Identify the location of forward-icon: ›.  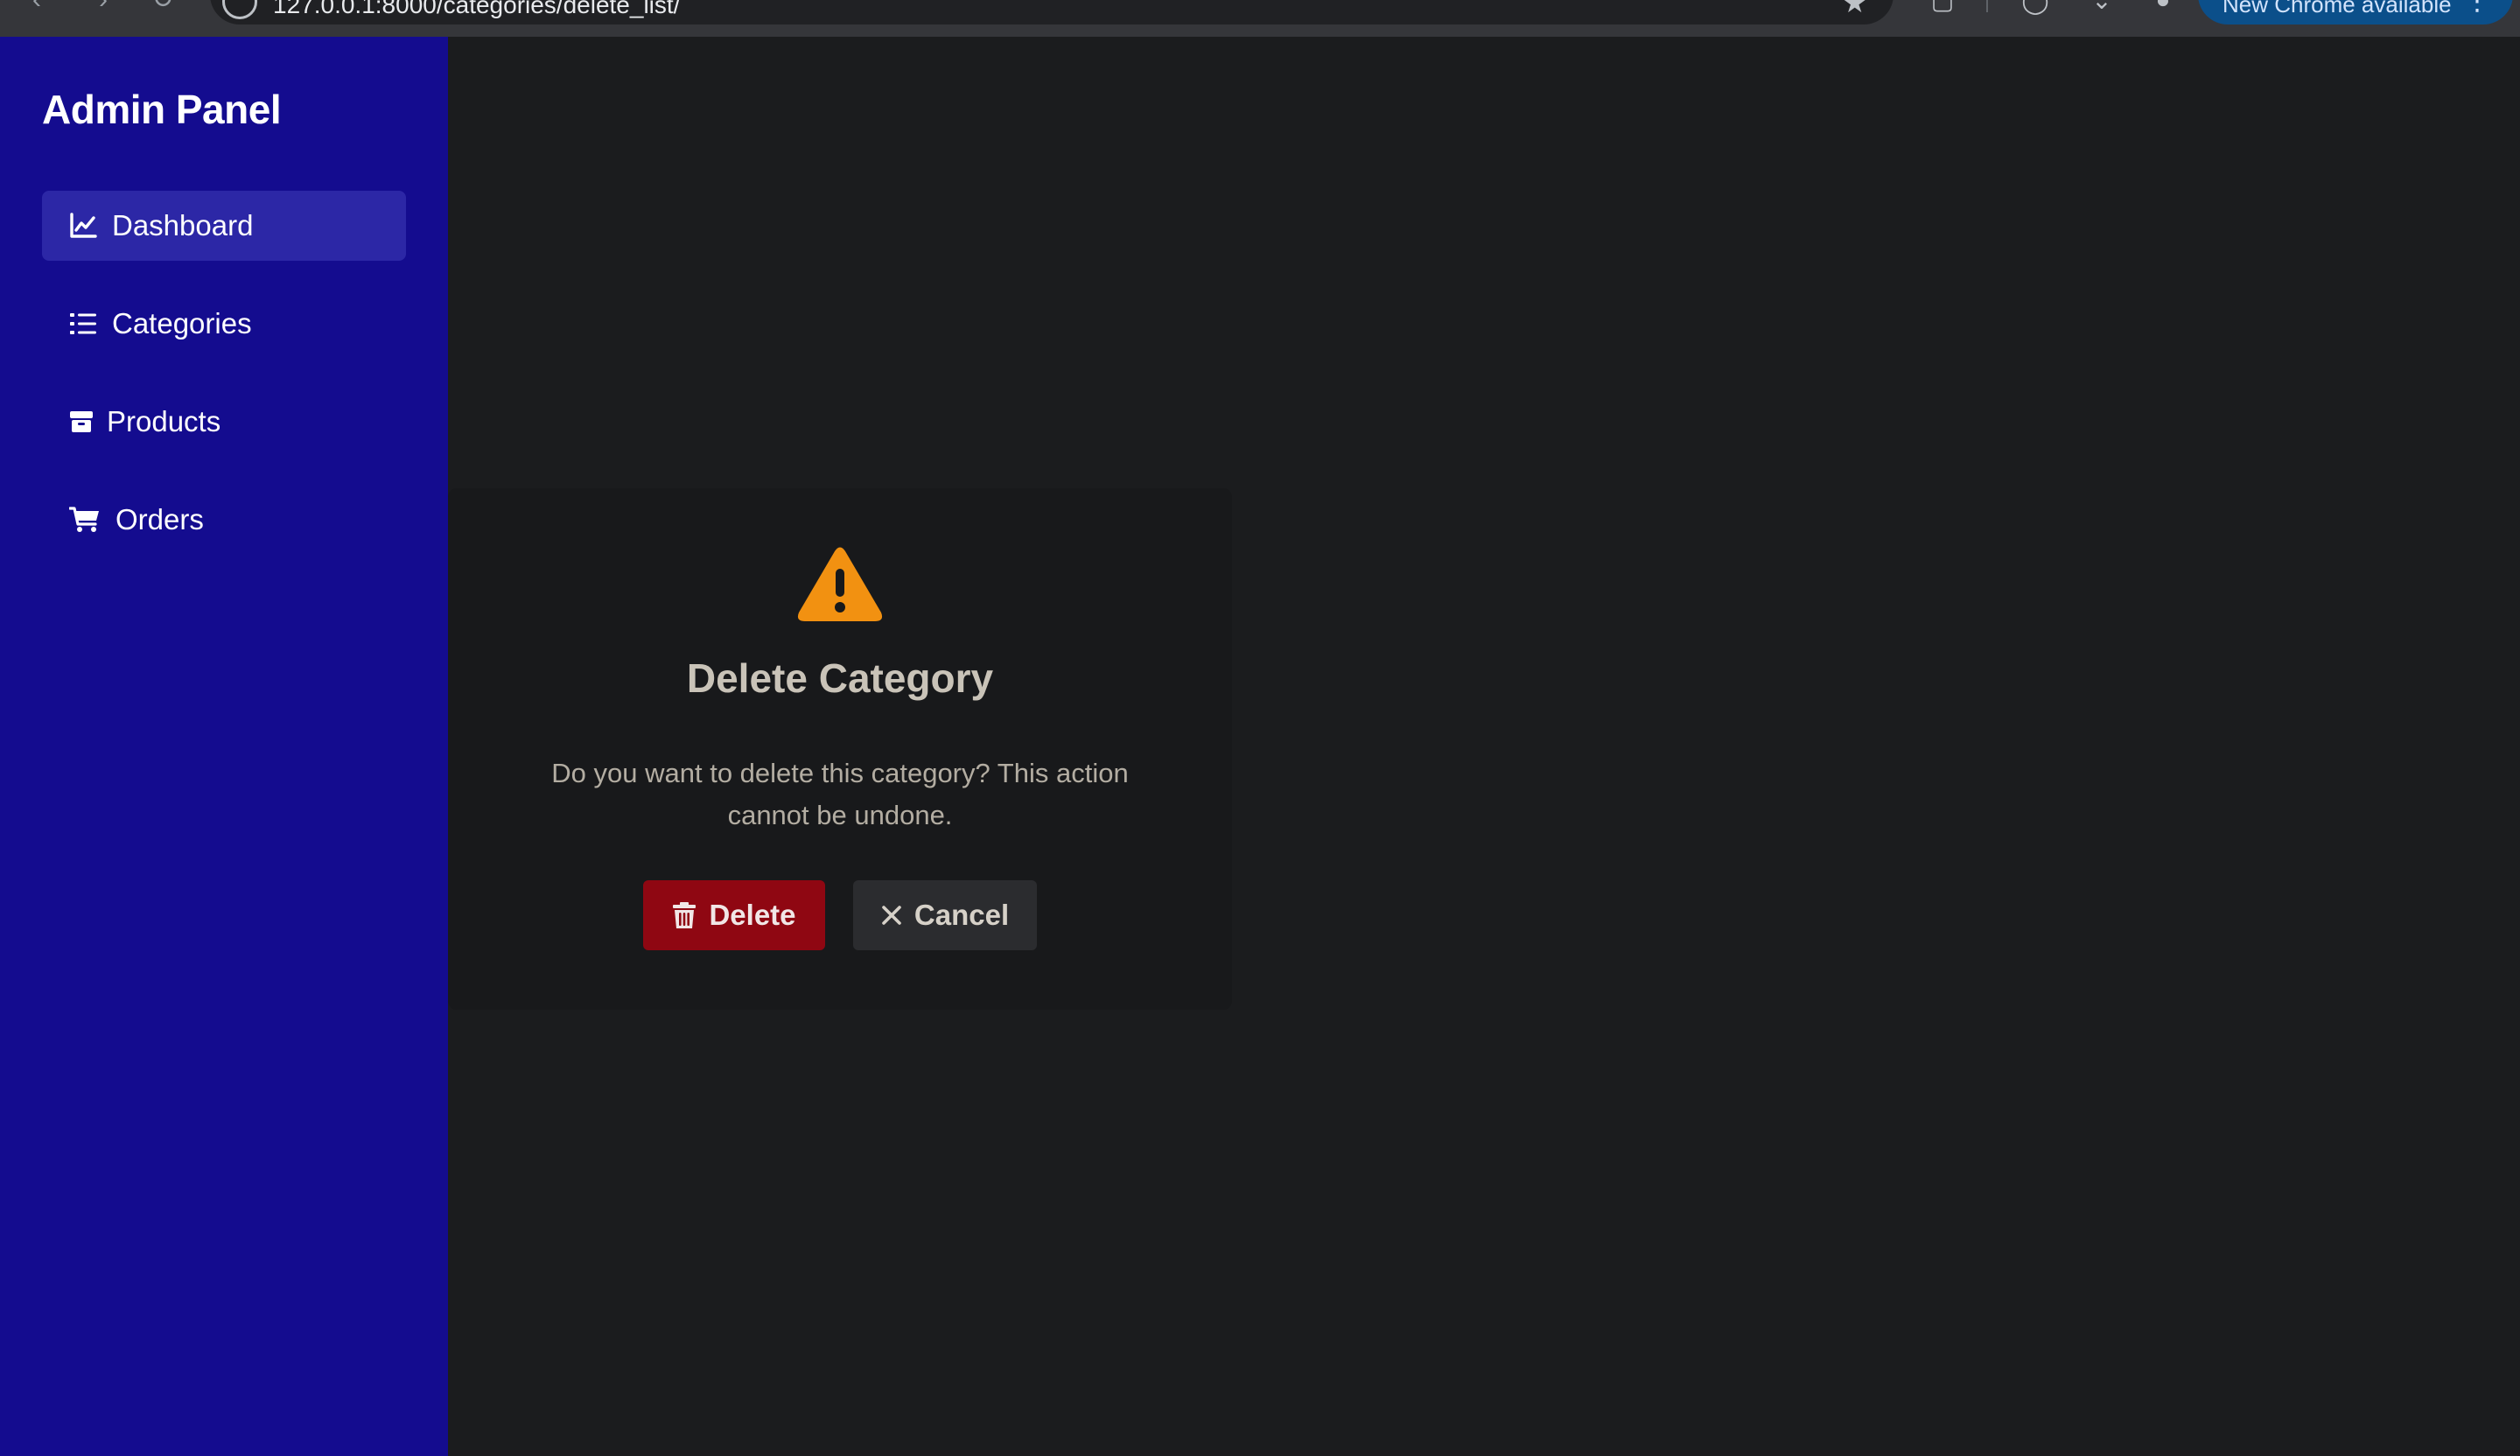
(103, 9).